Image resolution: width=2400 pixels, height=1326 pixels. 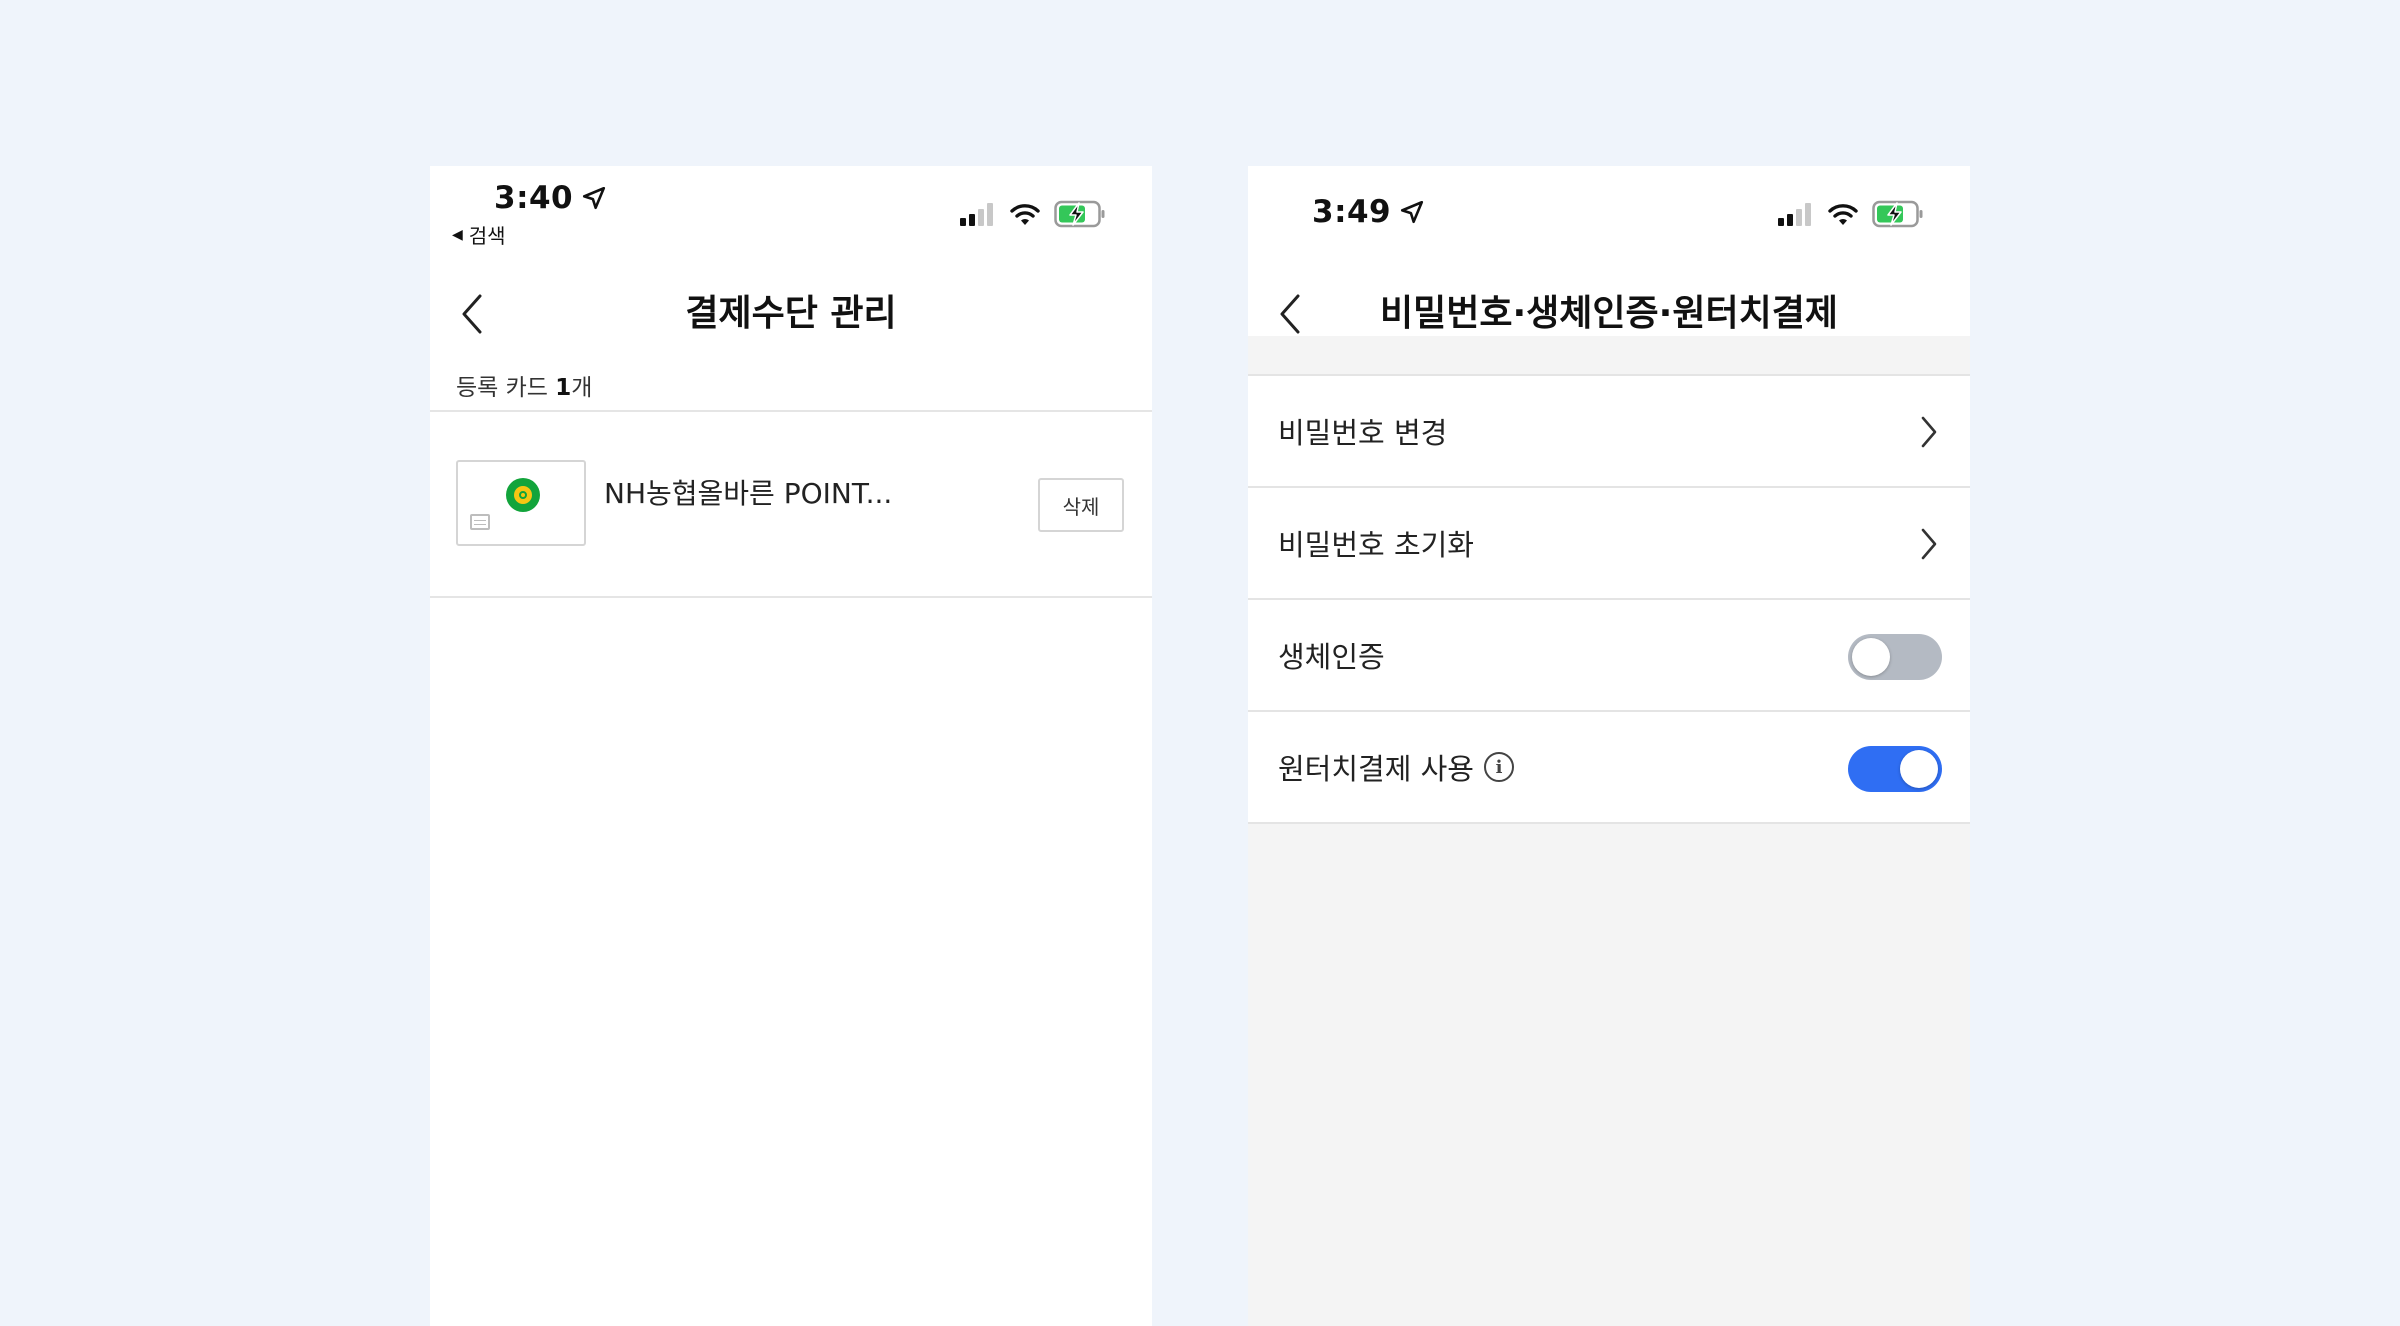 What do you see at coordinates (1363, 433) in the screenshot?
I see `change-password-label: 비밀번호 변경` at bounding box center [1363, 433].